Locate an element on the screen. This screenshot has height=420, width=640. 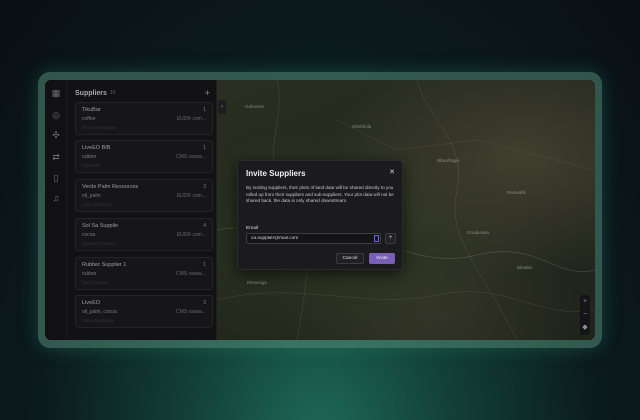
email-label: Email is located at coordinates (252, 228).